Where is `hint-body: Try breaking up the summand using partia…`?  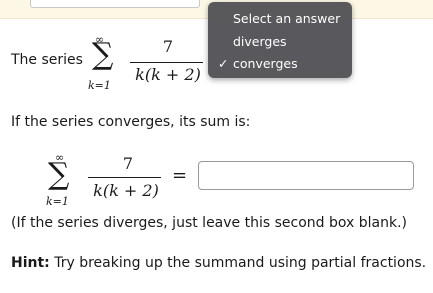 hint-body: Try breaking up the summand using partia… is located at coordinates (238, 263).